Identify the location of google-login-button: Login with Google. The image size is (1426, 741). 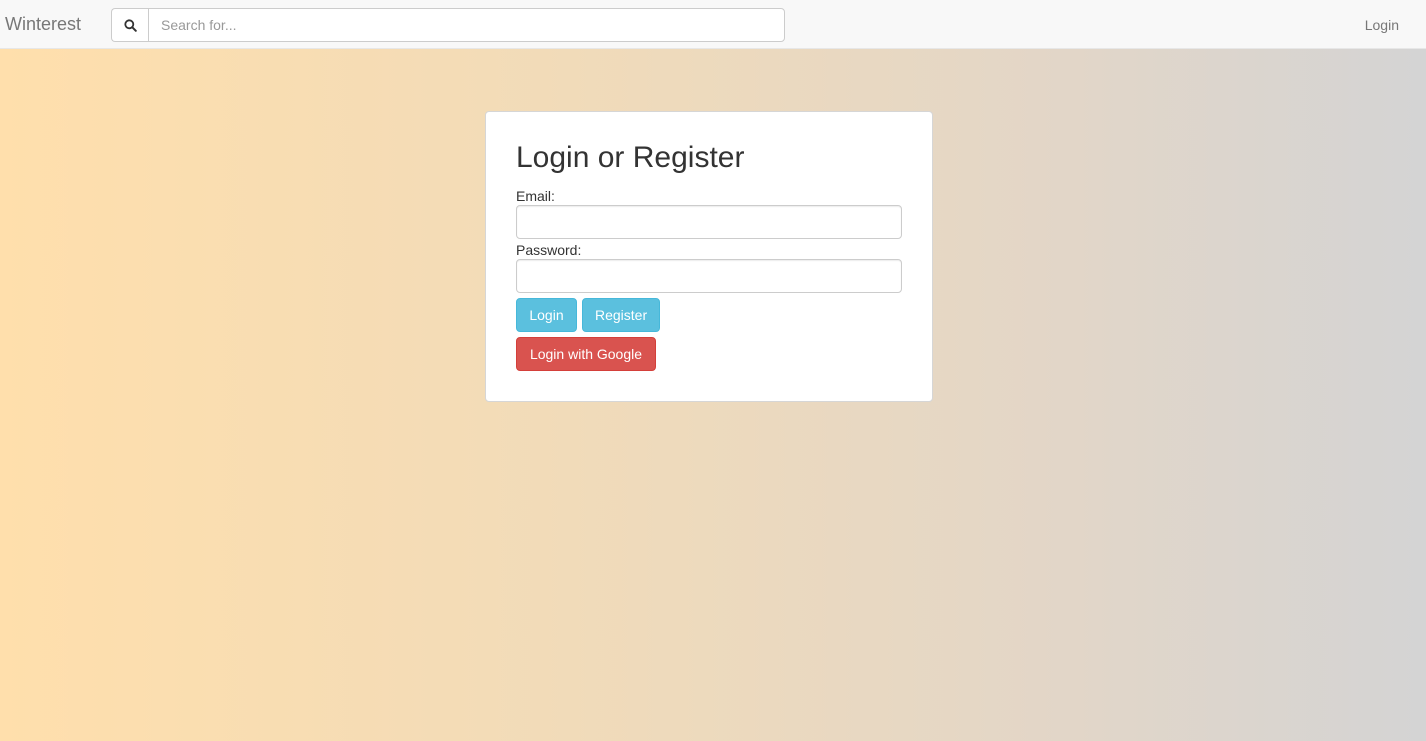
(586, 354).